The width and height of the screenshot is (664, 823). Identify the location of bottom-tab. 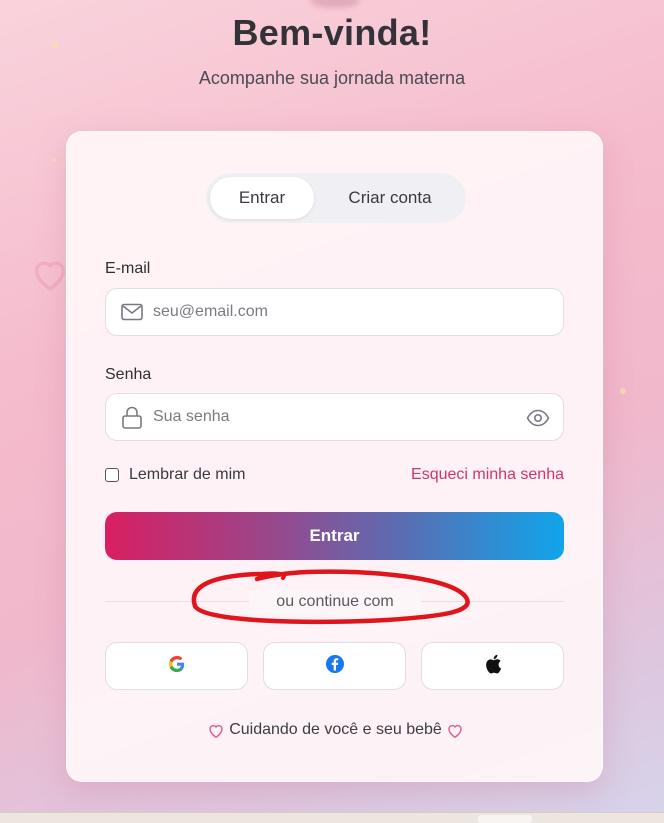
(505, 819).